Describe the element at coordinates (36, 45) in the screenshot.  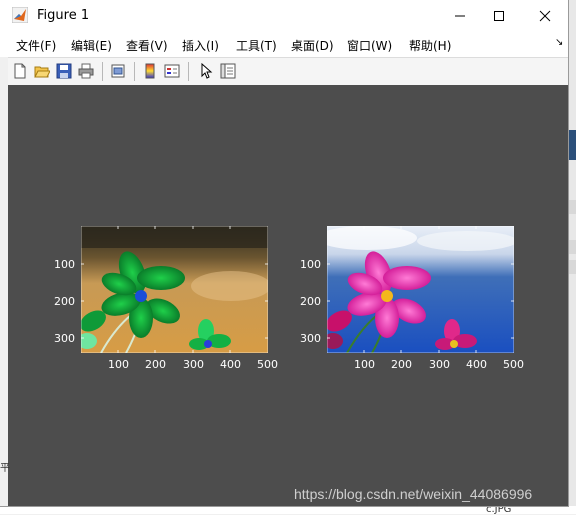
I see `menu-file: 文件(F)` at that location.